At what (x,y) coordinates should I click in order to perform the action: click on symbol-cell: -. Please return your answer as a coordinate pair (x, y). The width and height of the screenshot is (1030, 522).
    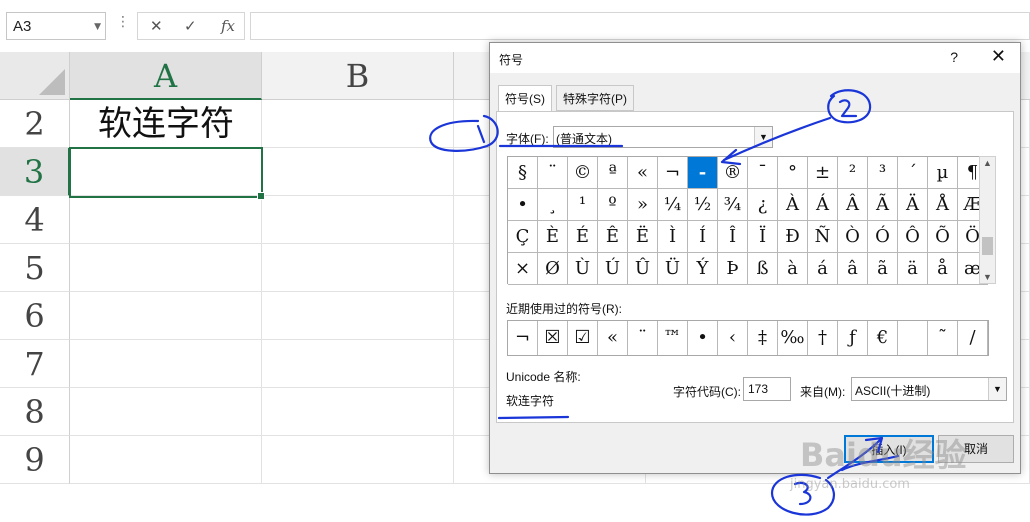
    Looking at the image, I should click on (703, 173).